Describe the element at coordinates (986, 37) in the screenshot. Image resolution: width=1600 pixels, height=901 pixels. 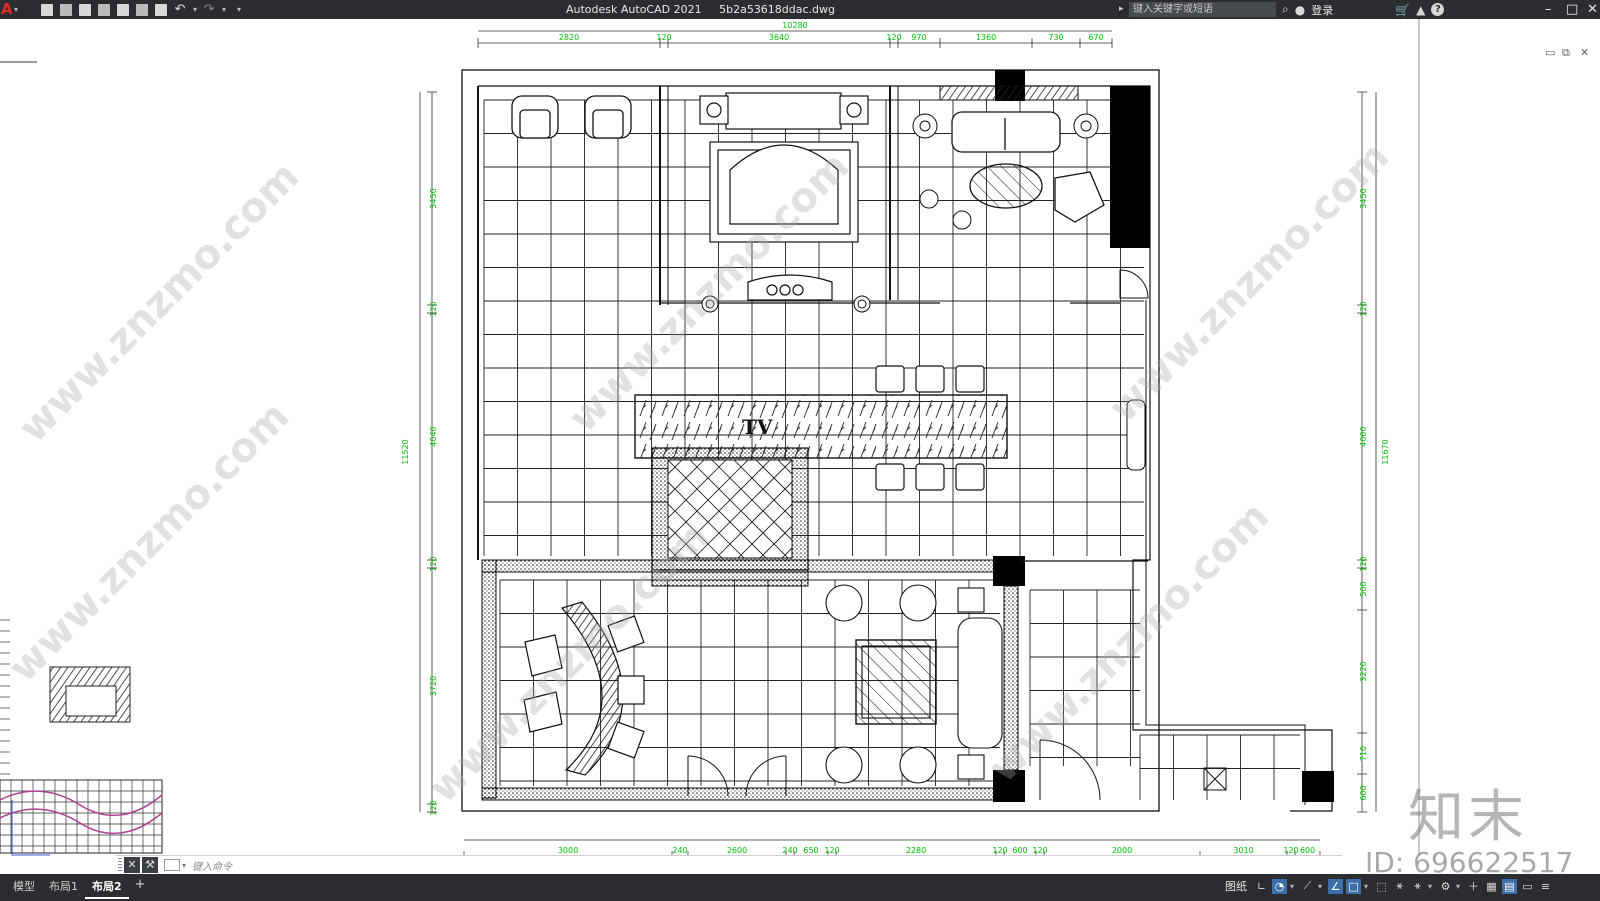
I see `dim-label: 1360` at that location.